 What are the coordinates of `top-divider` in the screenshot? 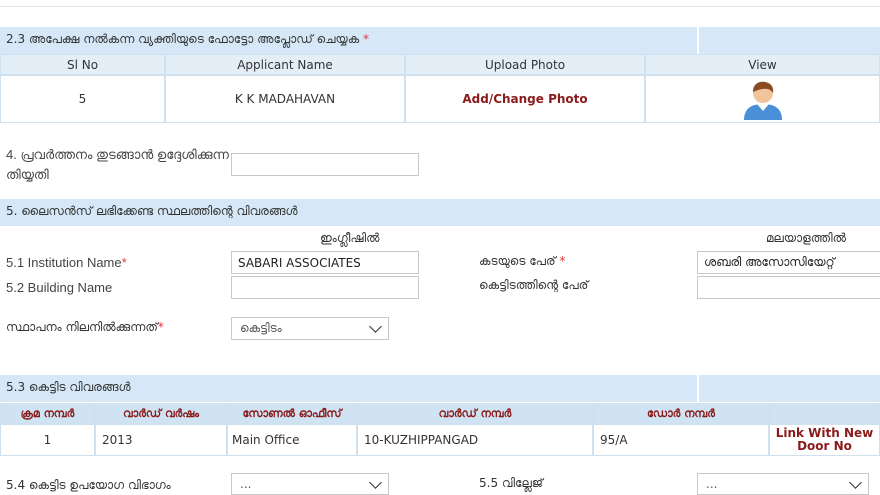 It's located at (440, 3).